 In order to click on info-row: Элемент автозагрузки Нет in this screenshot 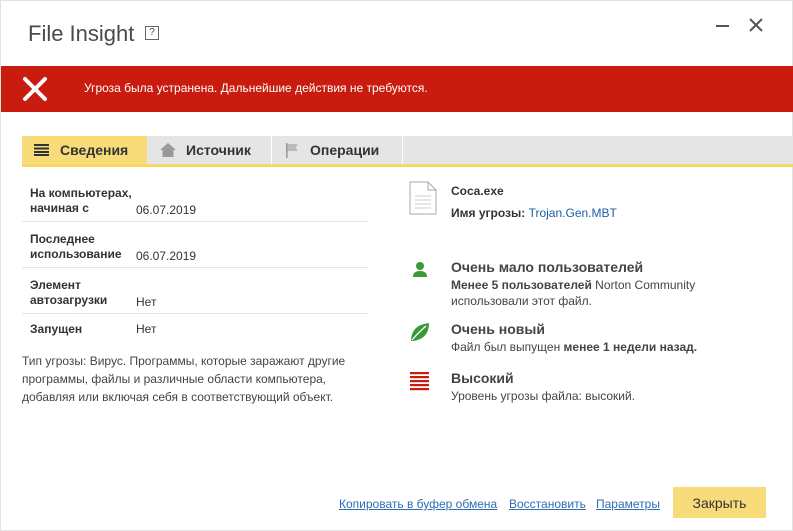, I will do `click(195, 291)`.